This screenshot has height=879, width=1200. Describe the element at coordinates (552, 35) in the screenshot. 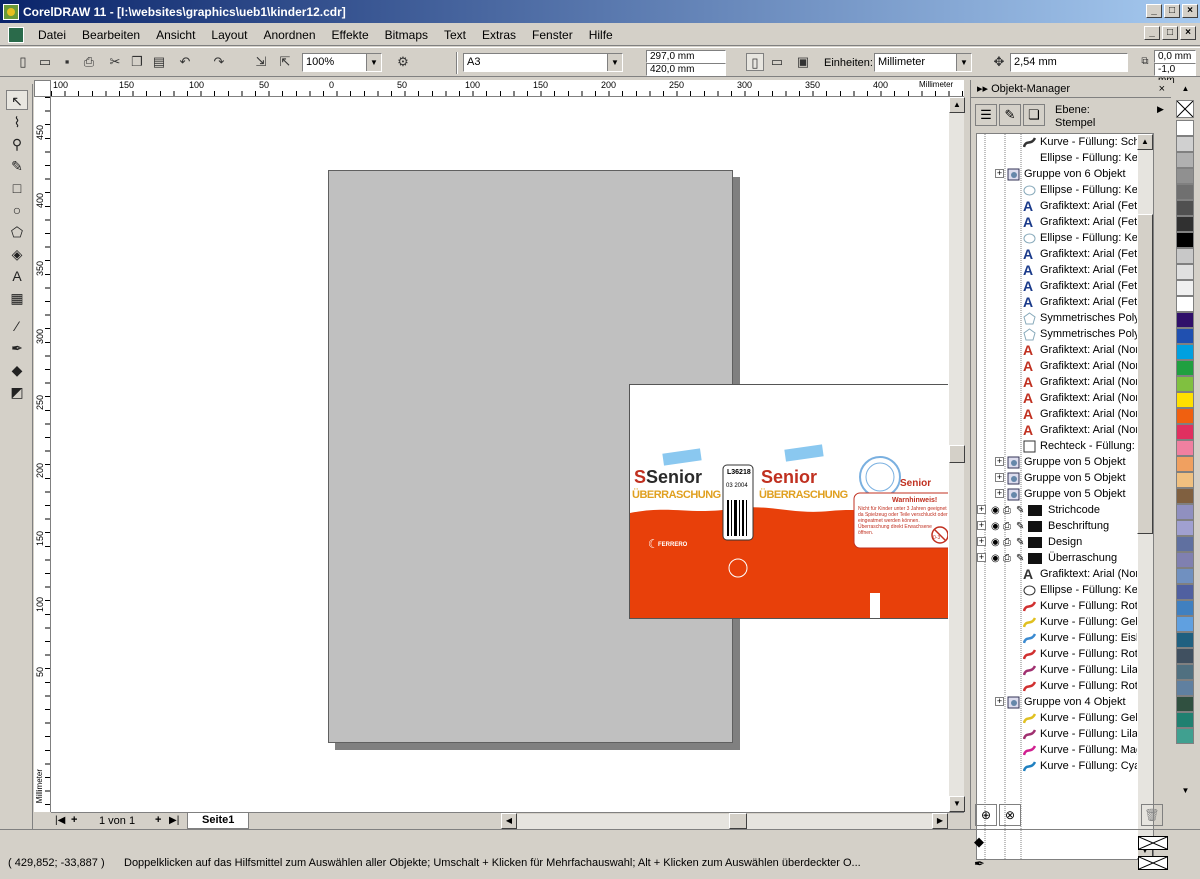

I see `menu-fenster: Fenster` at that location.